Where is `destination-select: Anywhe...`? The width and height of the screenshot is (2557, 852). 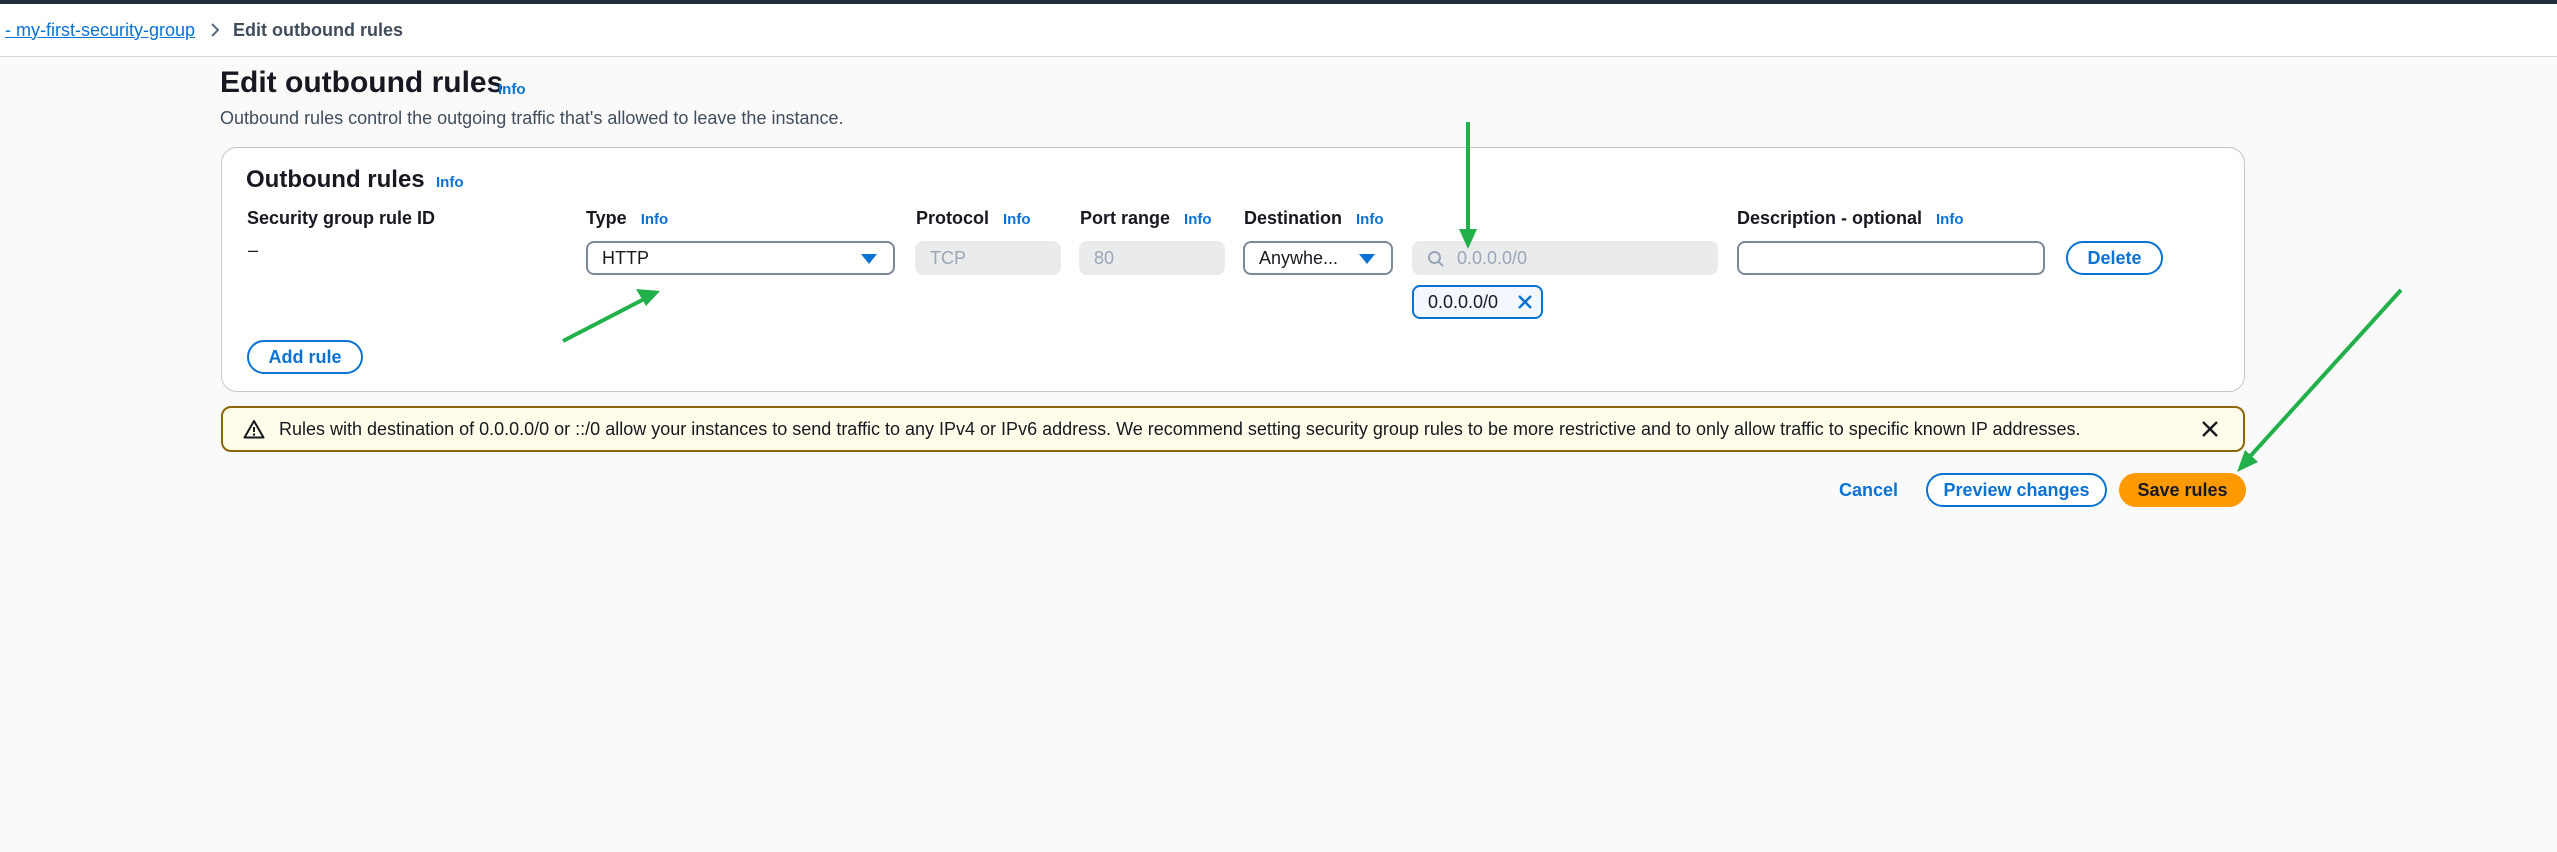
destination-select: Anywhe... is located at coordinates (1318, 258).